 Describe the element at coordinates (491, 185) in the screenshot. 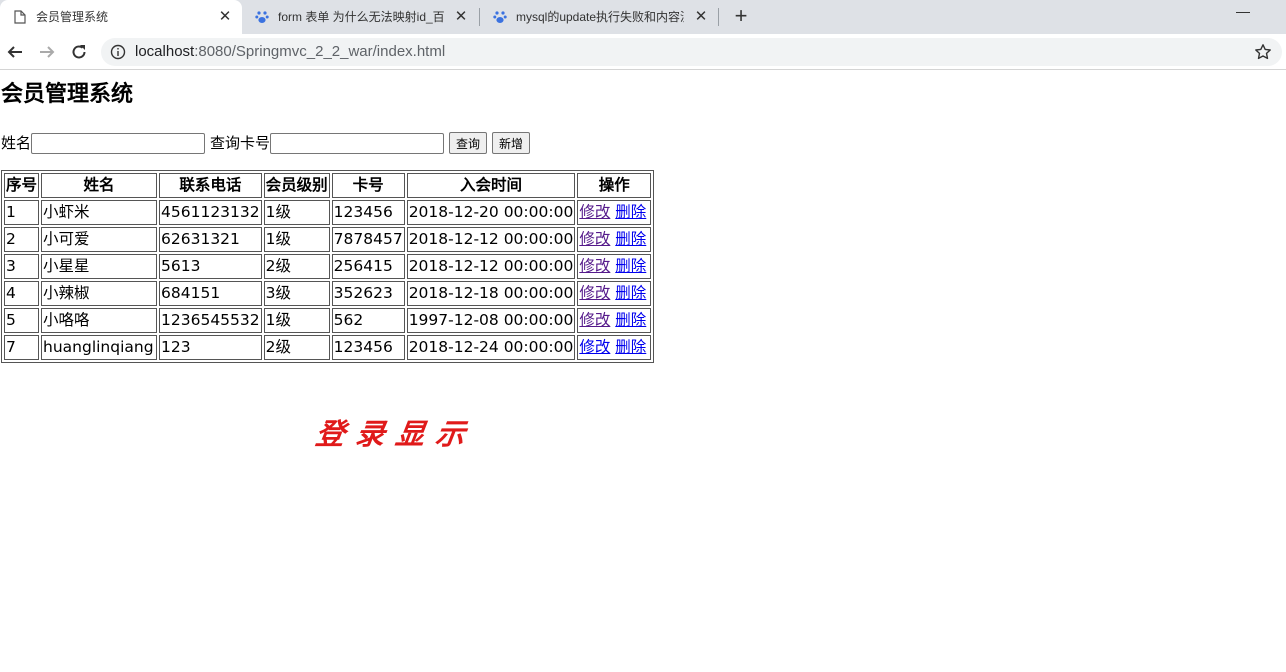

I see `header-joined: 入会时间` at that location.